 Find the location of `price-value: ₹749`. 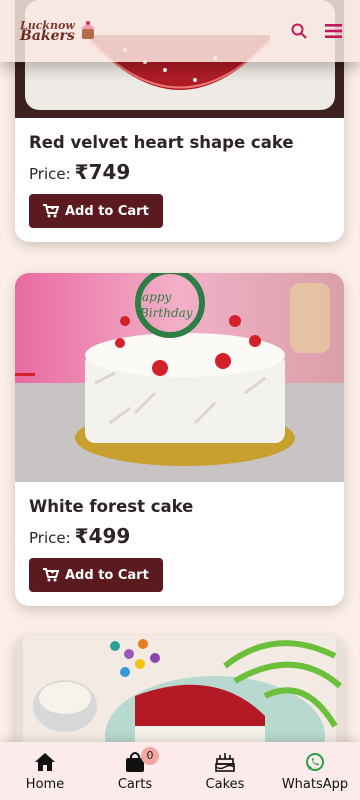

price-value: ₹749 is located at coordinates (102, 172).